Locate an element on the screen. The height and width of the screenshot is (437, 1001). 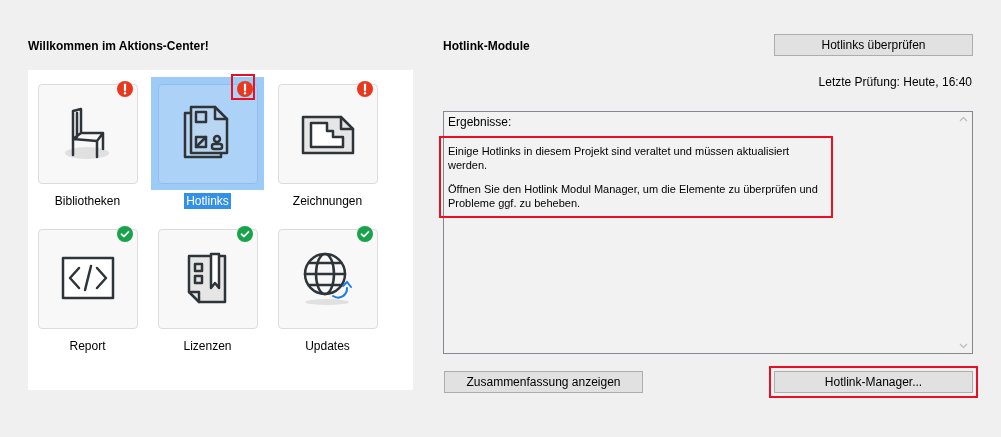
tile-label: Report is located at coordinates (87, 346).